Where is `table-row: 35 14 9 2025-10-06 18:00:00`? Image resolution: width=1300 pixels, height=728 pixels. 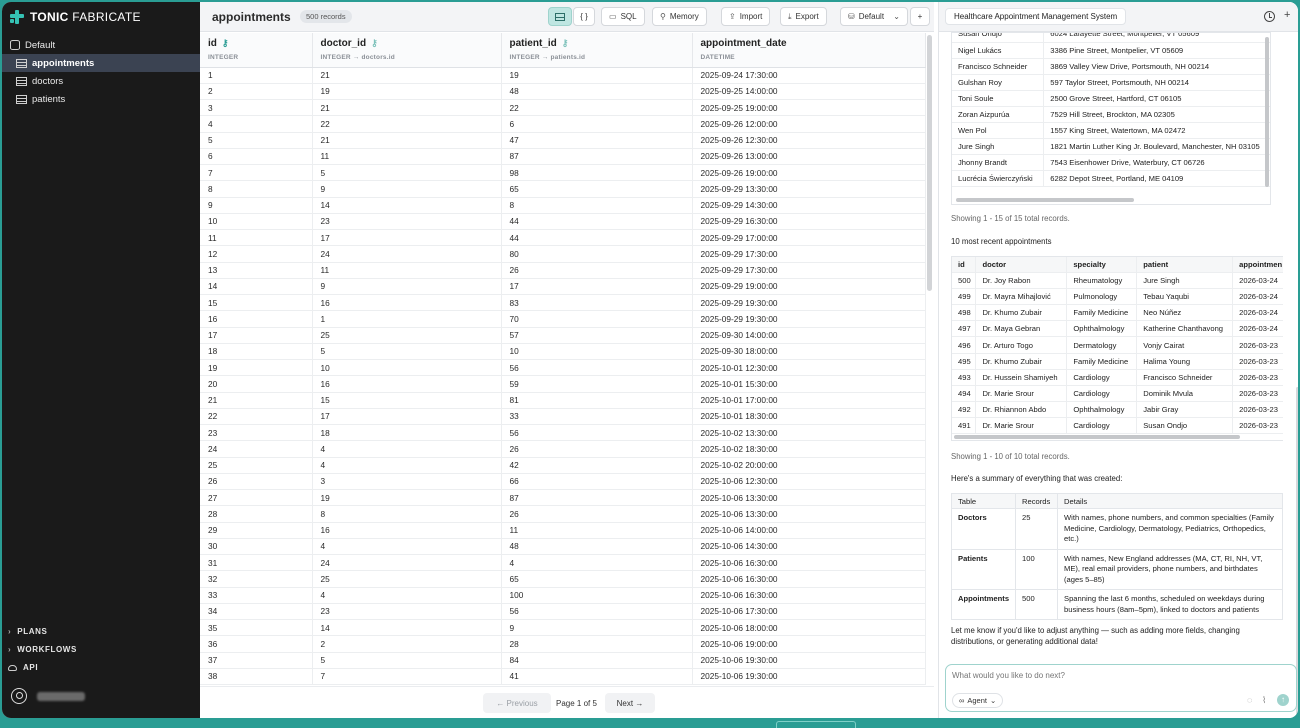
table-row: 35 14 9 2025-10-06 18:00:00 is located at coordinates (563, 628).